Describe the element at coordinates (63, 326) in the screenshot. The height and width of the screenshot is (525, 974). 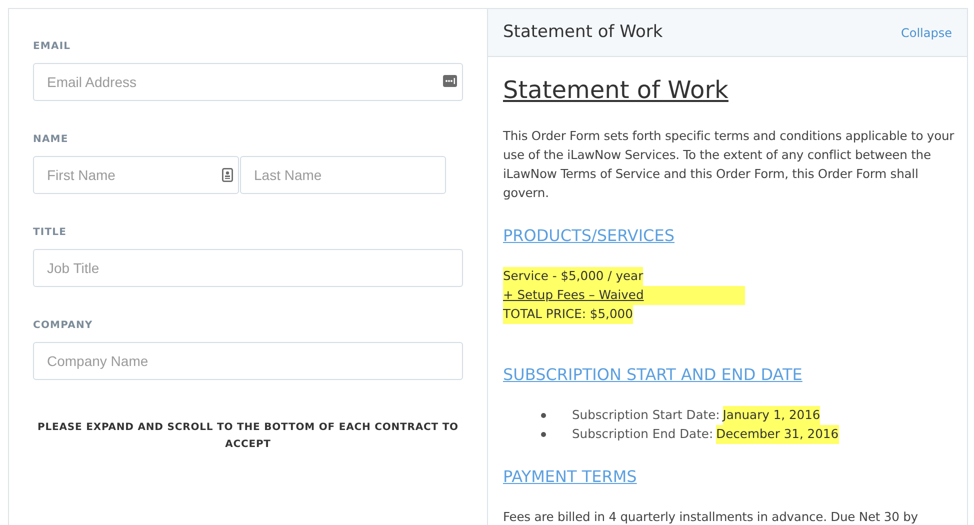
I see `field-label: COMPANY` at that location.